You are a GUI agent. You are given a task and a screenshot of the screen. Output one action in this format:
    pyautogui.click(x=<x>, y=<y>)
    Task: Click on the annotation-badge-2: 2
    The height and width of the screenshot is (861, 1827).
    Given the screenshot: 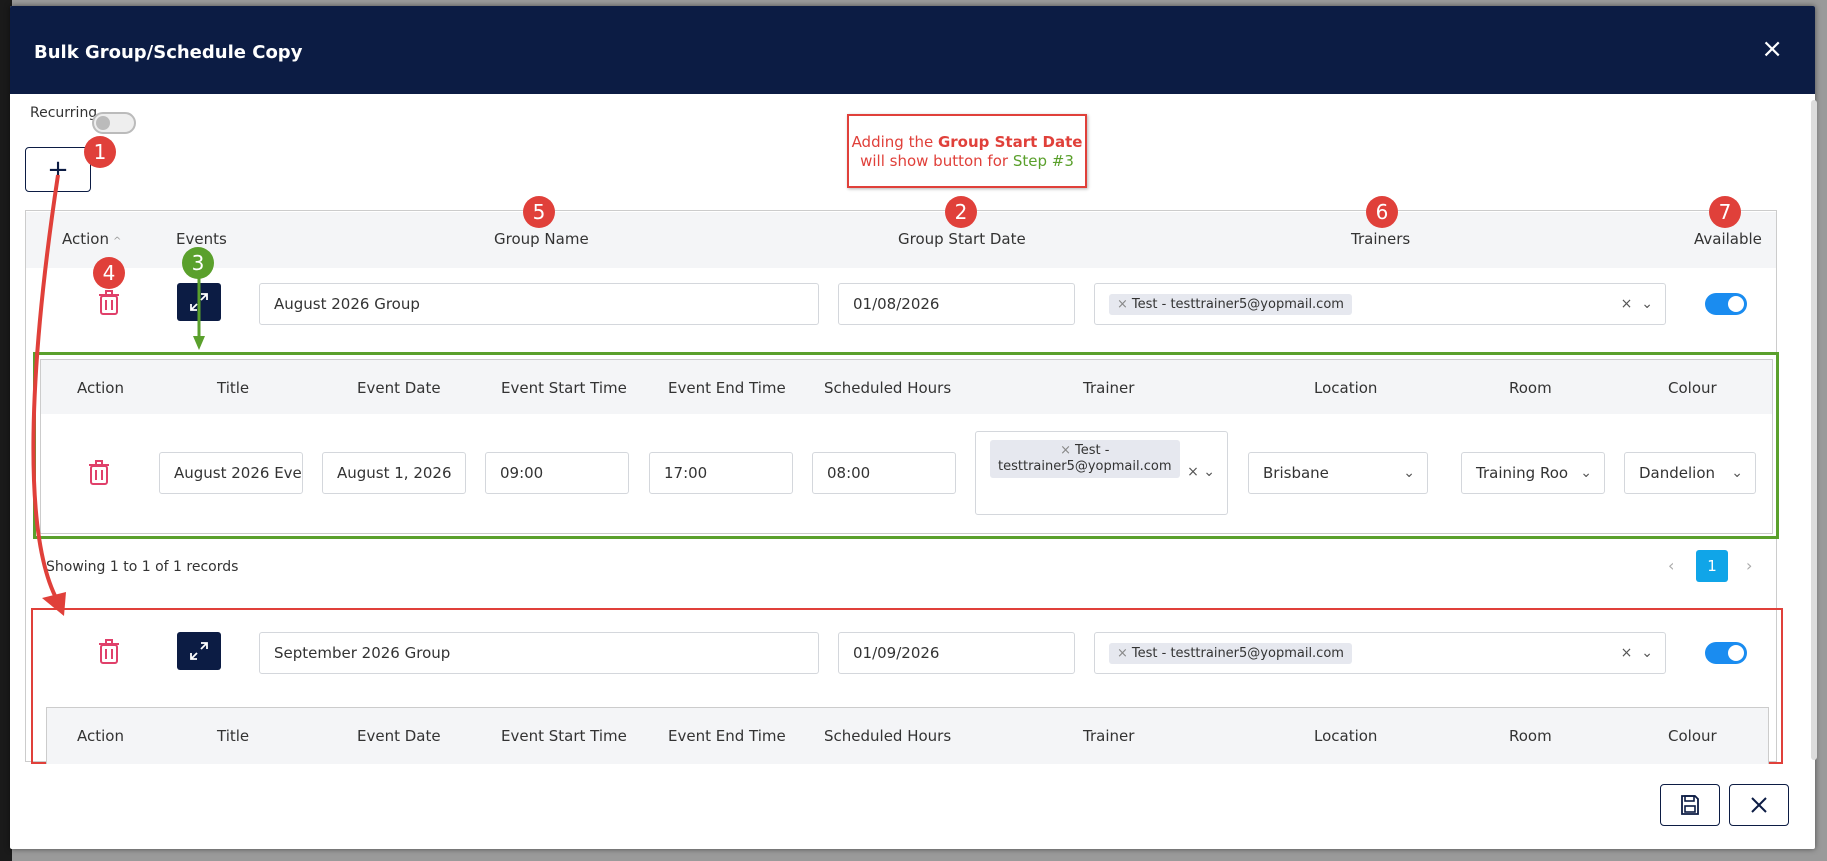 What is the action you would take?
    pyautogui.click(x=961, y=212)
    